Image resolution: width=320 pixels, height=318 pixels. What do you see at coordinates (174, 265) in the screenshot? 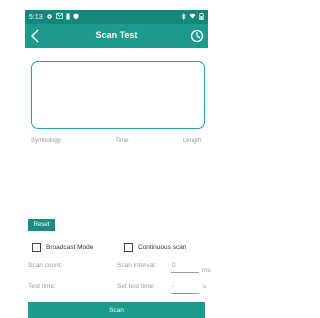
I see `scan-interval-input: 0` at bounding box center [174, 265].